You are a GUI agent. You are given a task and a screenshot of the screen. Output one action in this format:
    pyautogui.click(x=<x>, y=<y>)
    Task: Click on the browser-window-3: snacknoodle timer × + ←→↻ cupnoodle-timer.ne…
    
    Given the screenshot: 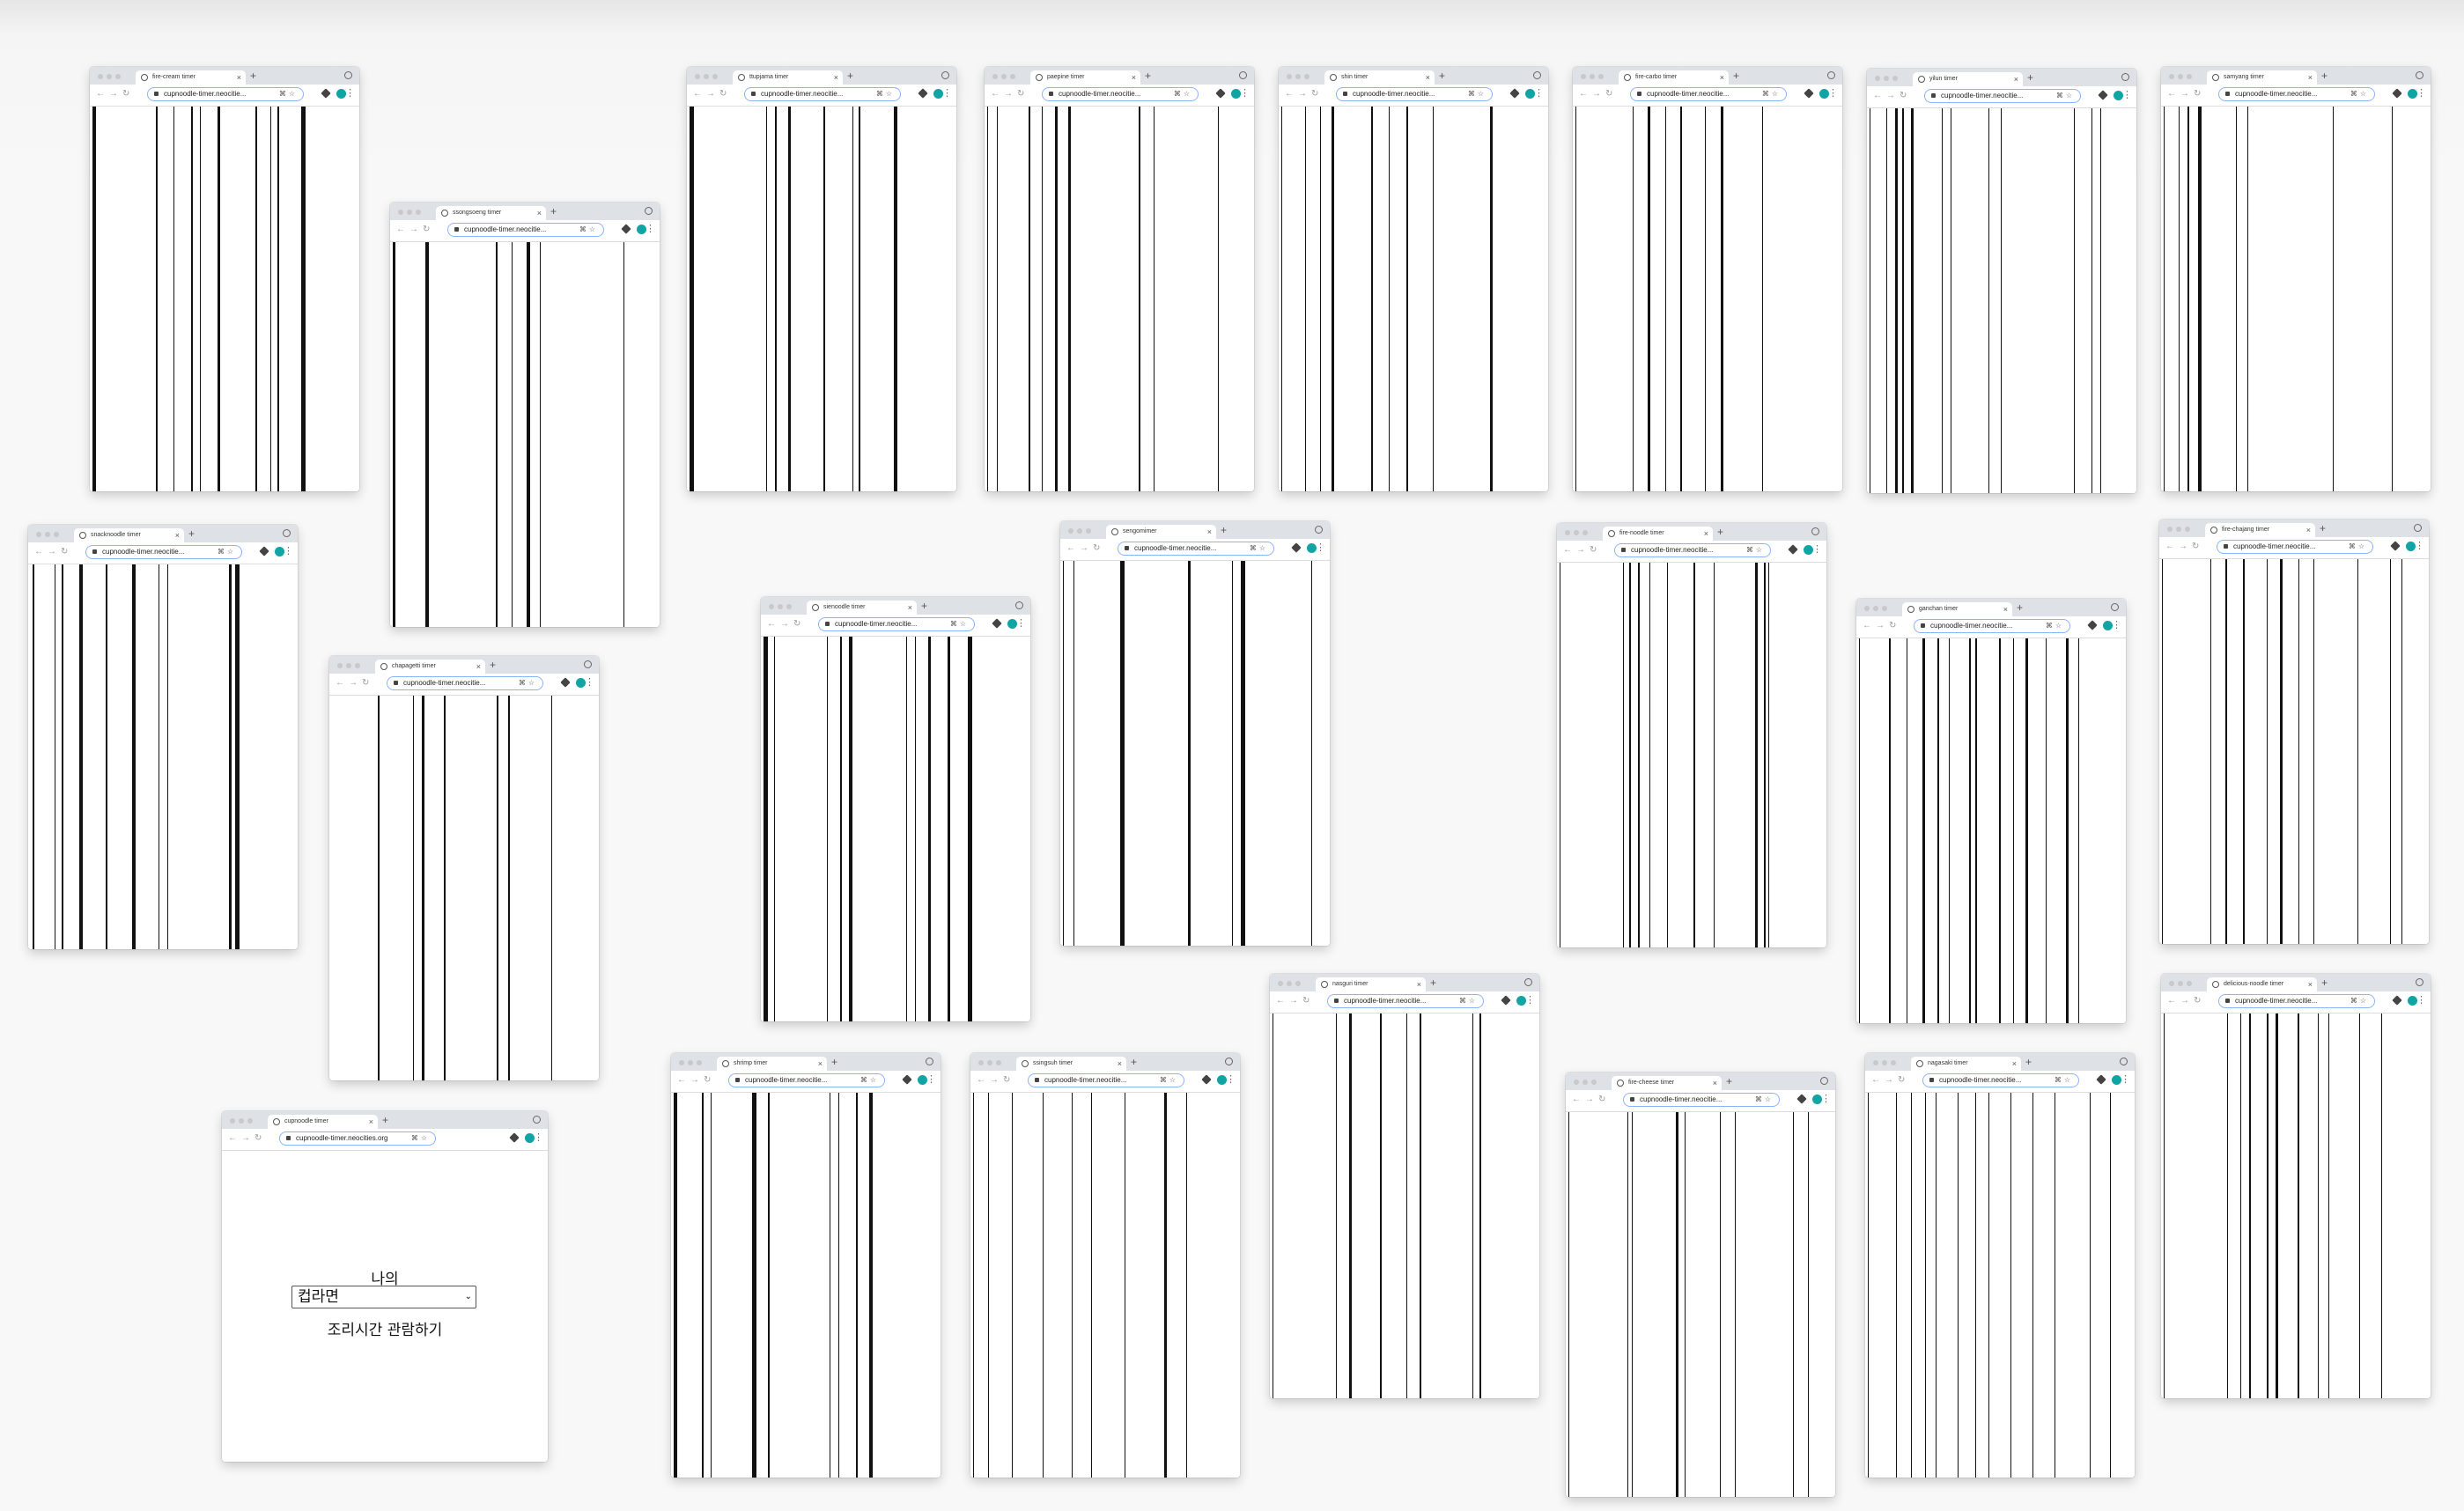 What is the action you would take?
    pyautogui.click(x=163, y=737)
    